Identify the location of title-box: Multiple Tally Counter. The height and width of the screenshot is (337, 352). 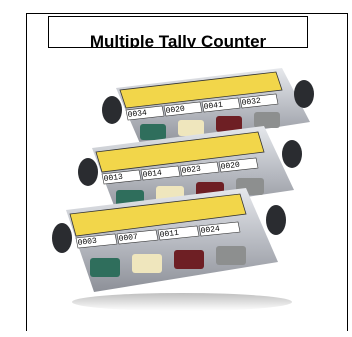
(178, 32).